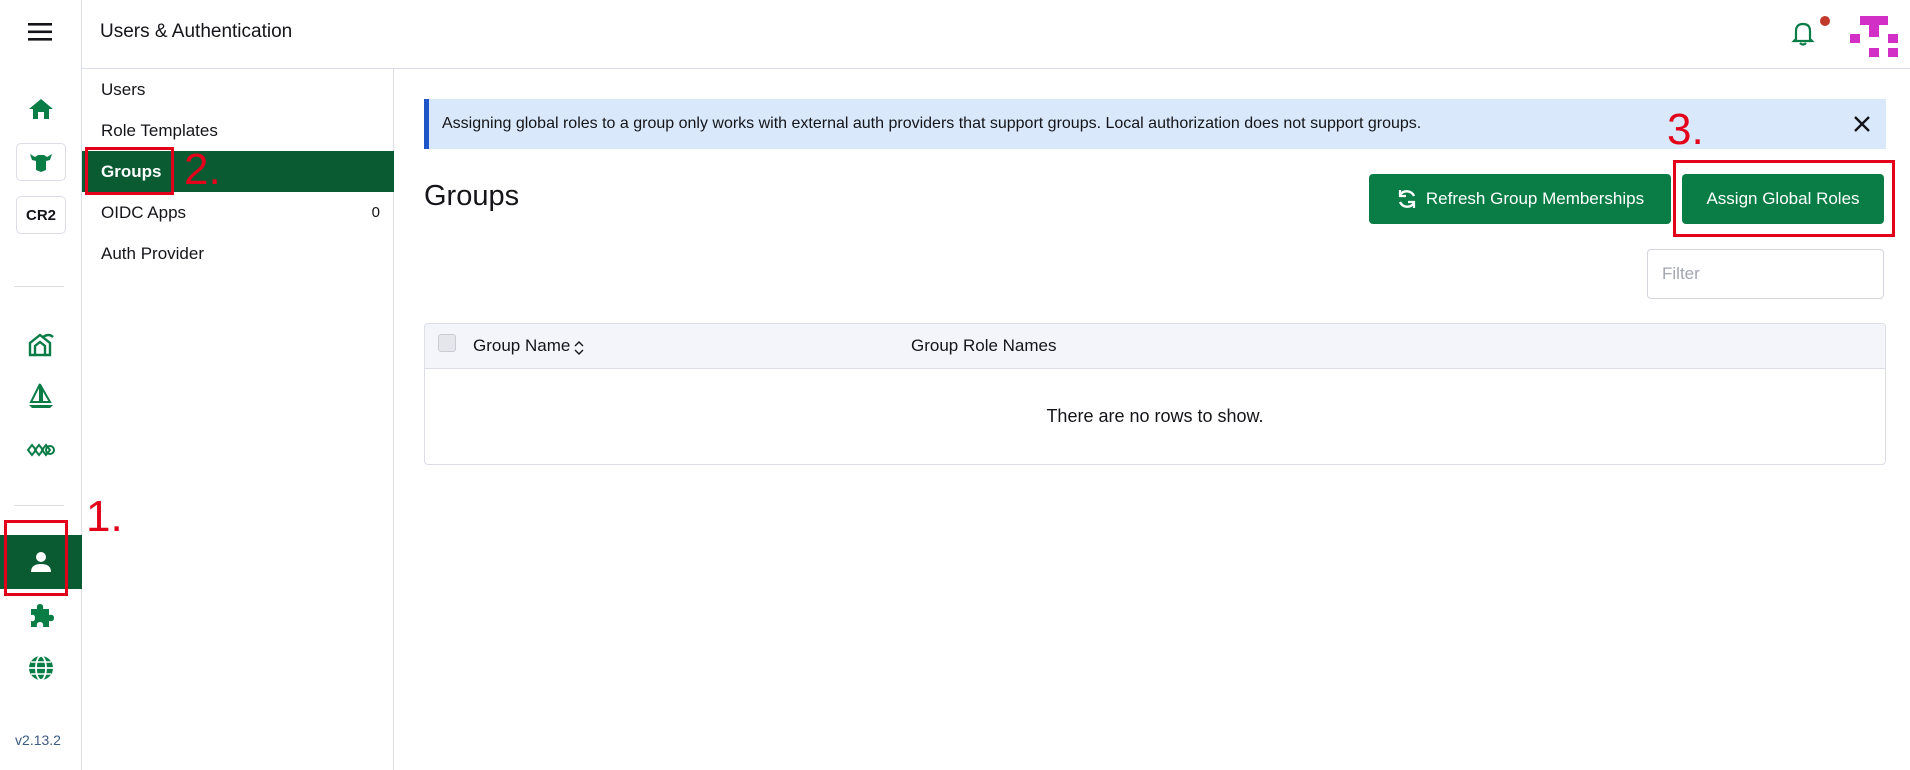 This screenshot has width=1910, height=770. I want to click on notifications-button, so click(1803, 33).